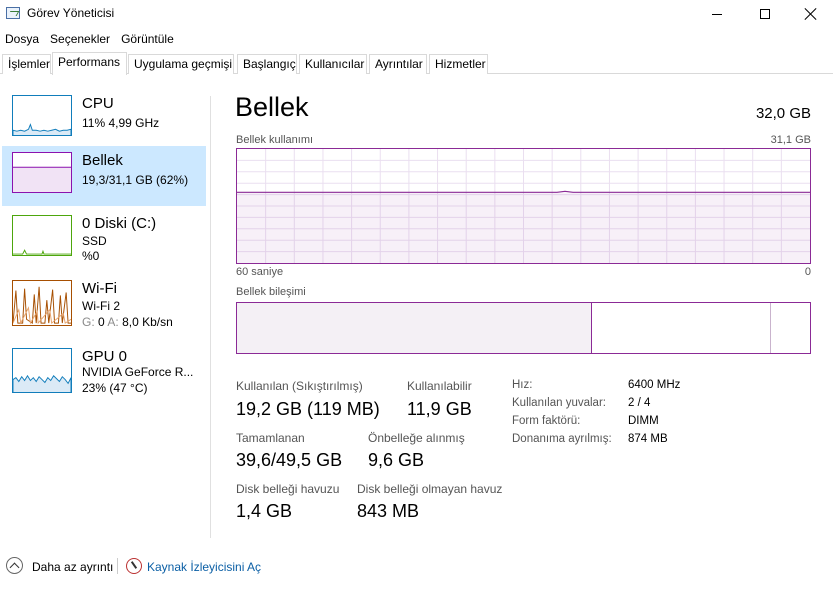  Describe the element at coordinates (639, 403) in the screenshot. I see `slots-value: 2 / 4` at that location.